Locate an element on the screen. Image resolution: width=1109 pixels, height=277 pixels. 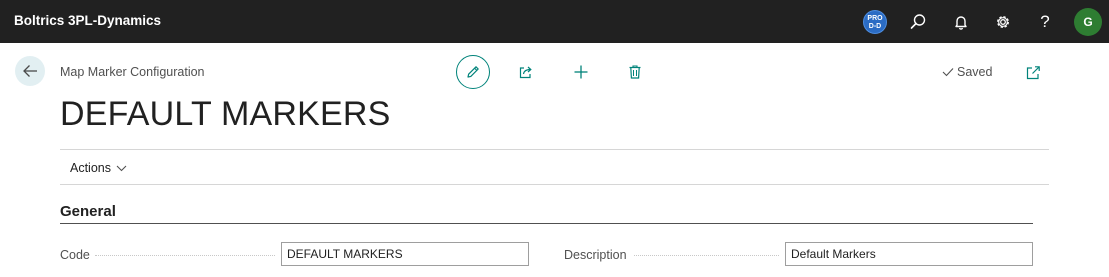
arrow-left-icon is located at coordinates (30, 71).